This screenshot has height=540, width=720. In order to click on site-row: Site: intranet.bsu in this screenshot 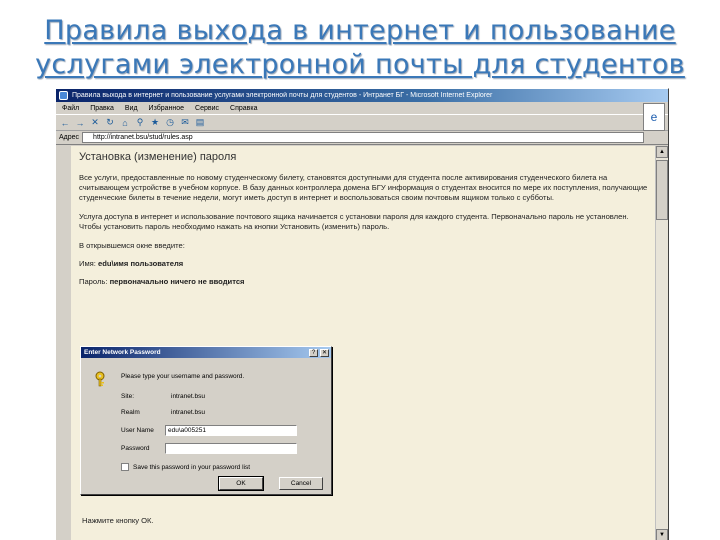, I will do `click(163, 396)`.